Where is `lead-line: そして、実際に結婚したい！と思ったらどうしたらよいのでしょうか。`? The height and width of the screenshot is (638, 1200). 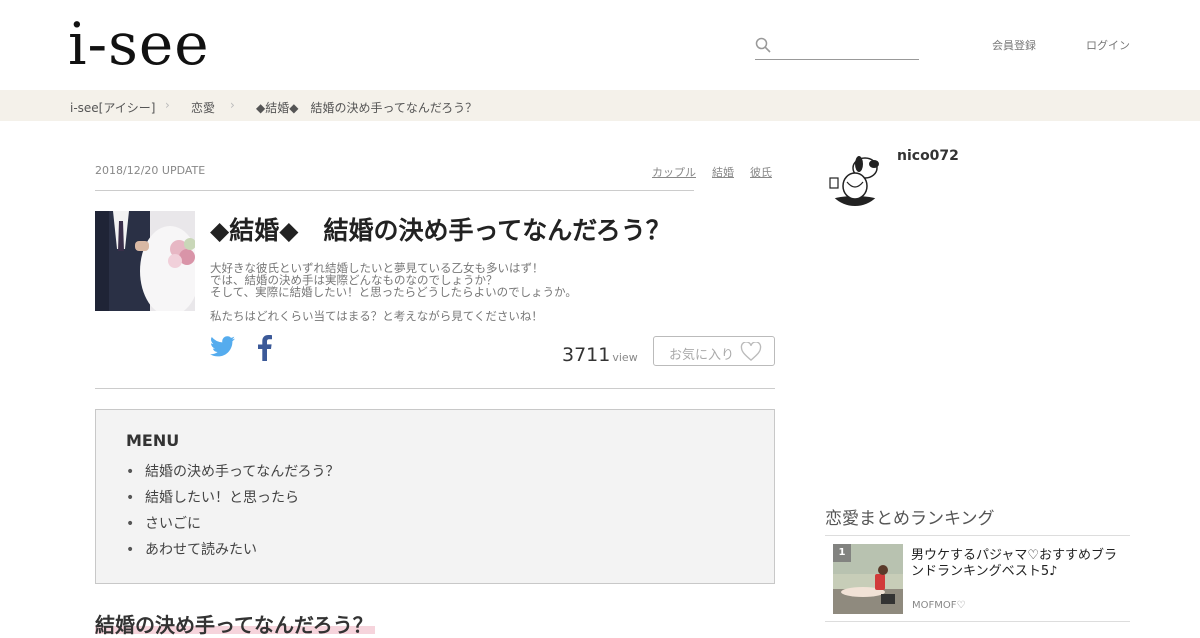 lead-line: そして、実際に結婚したい！と思ったらどうしたらよいのでしょうか。 is located at coordinates (393, 292).